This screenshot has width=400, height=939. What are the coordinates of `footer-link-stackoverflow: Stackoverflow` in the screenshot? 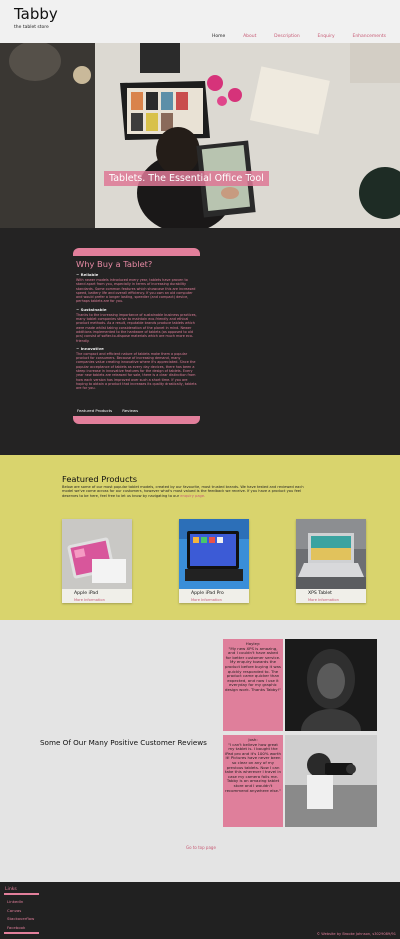 It's located at (20, 918).